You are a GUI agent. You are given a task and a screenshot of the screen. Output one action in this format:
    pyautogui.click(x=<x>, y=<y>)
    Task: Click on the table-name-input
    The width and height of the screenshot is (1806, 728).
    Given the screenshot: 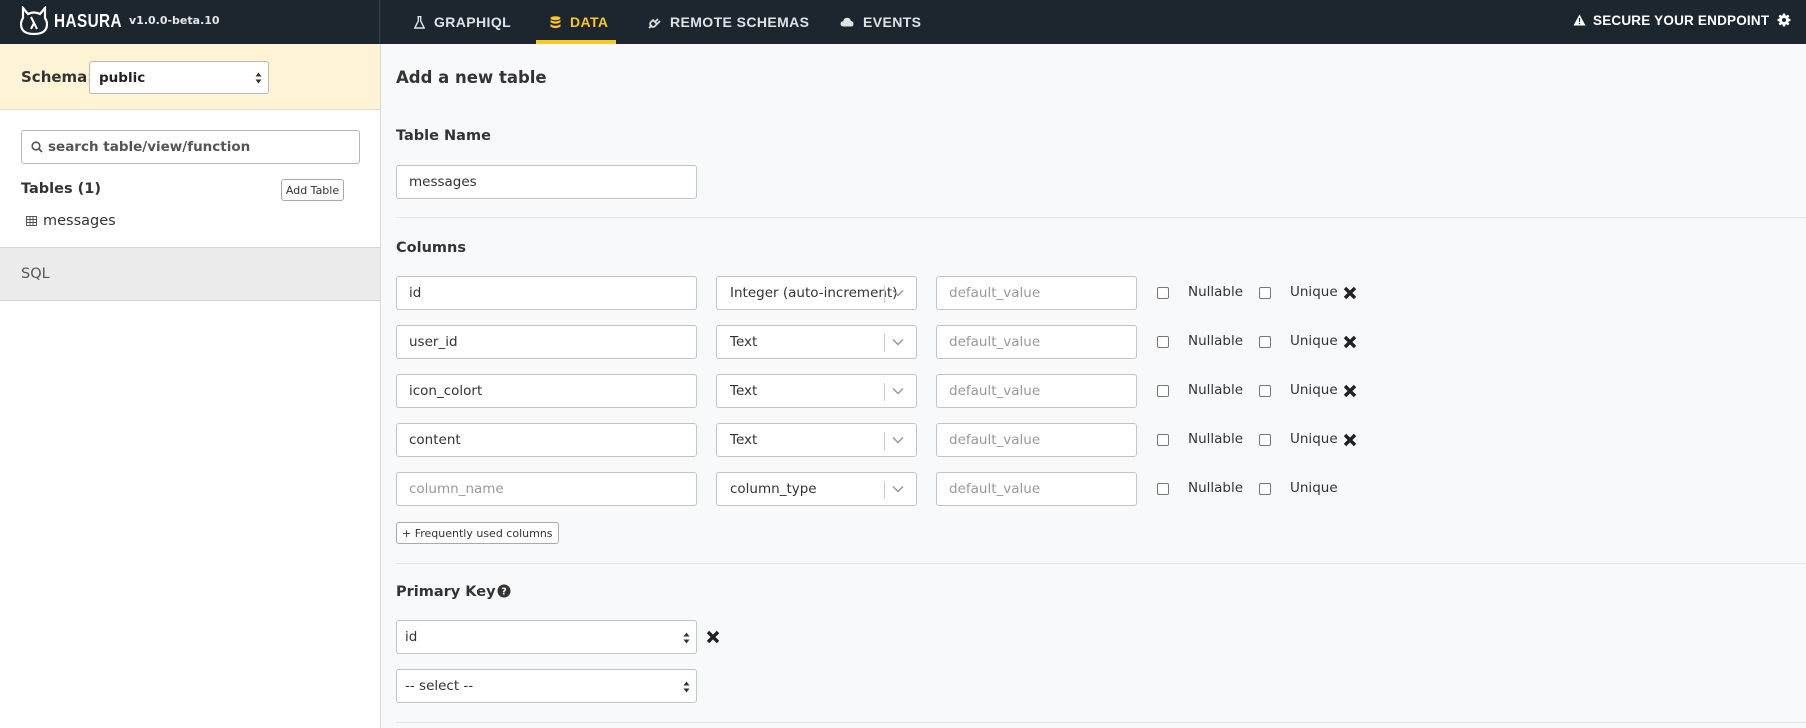 What is the action you would take?
    pyautogui.click(x=546, y=182)
    